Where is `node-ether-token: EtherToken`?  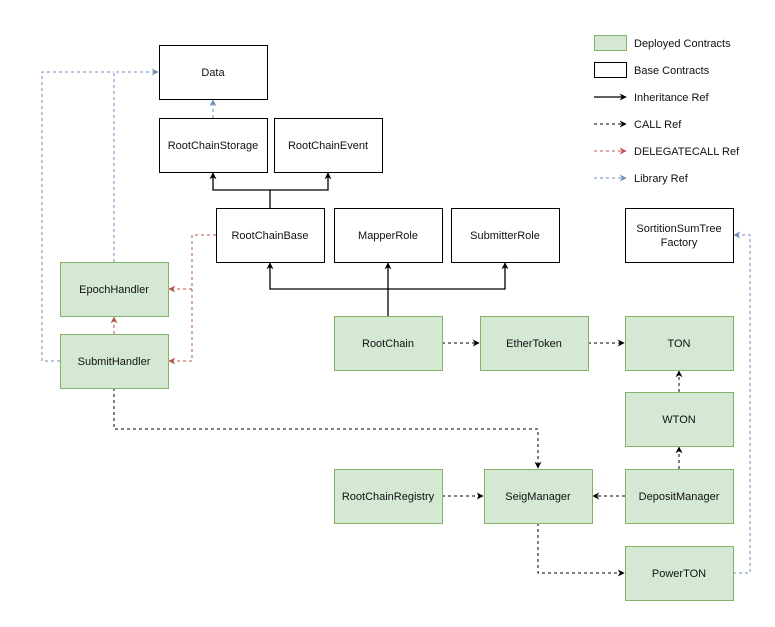
node-ether-token: EtherToken is located at coordinates (534, 343).